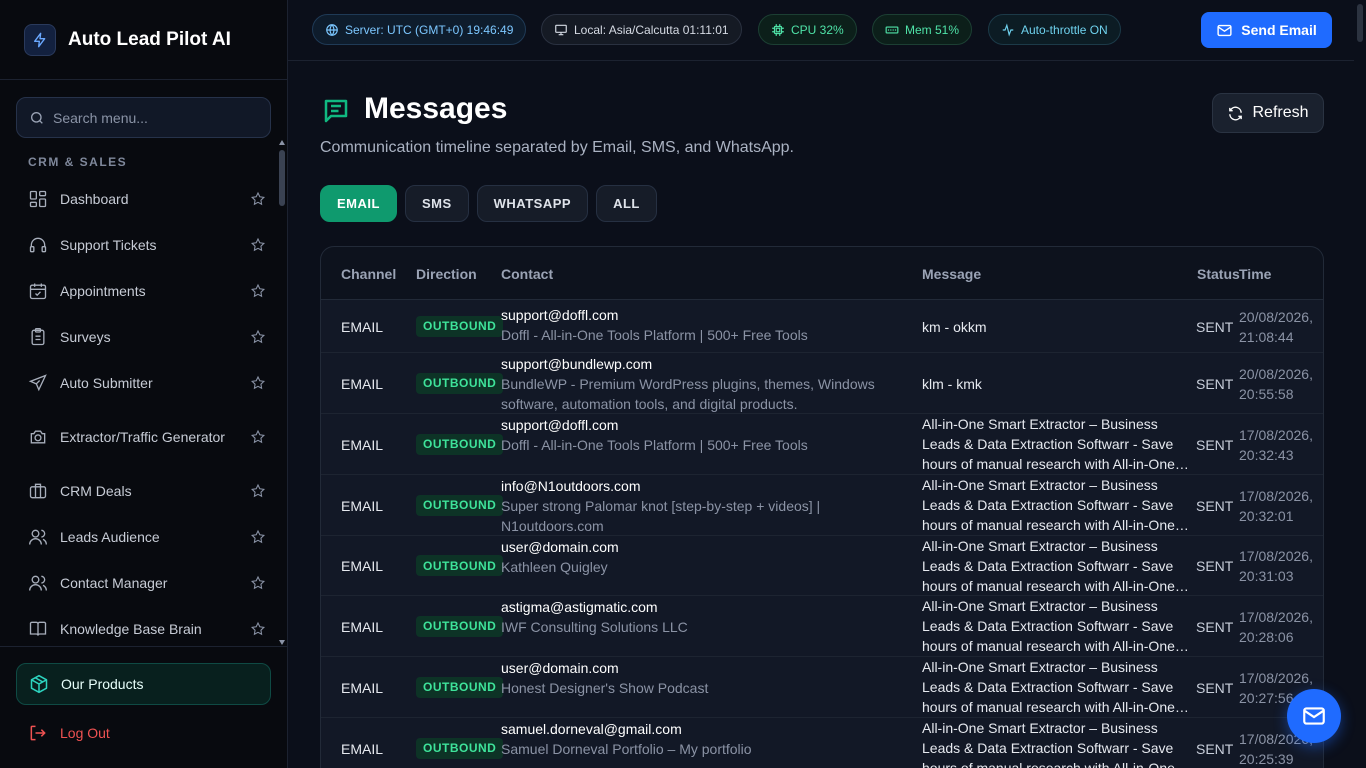 The image size is (1366, 768). What do you see at coordinates (1054, 29) in the screenshot?
I see `auto-throttle-badge: Auto-throttle ON` at bounding box center [1054, 29].